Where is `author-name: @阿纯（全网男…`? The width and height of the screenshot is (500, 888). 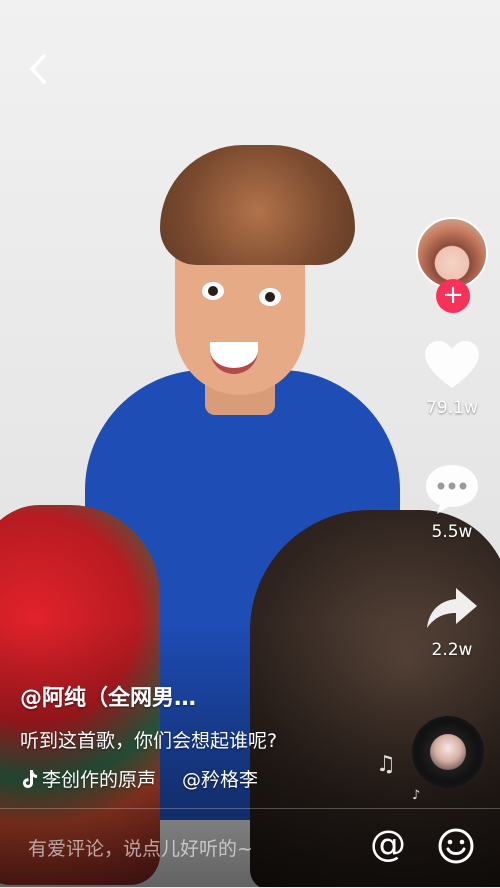
author-name: @阿纯（全网男… is located at coordinates (108, 696).